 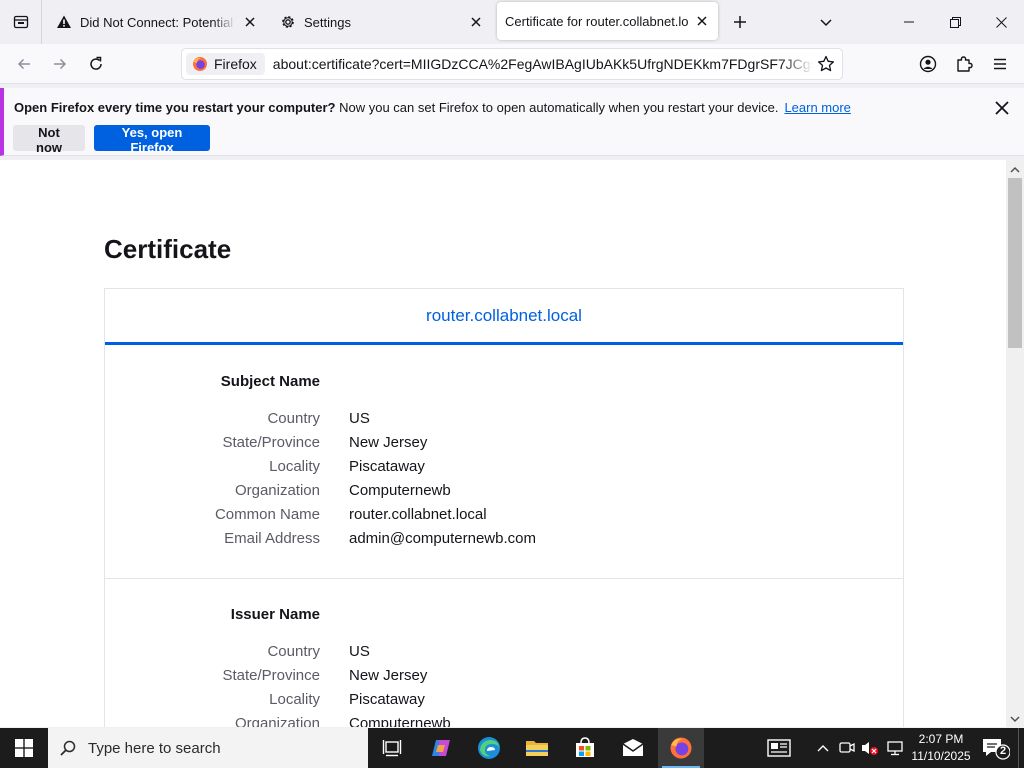 What do you see at coordinates (1015, 263) in the screenshot?
I see `scrollbar-thumb` at bounding box center [1015, 263].